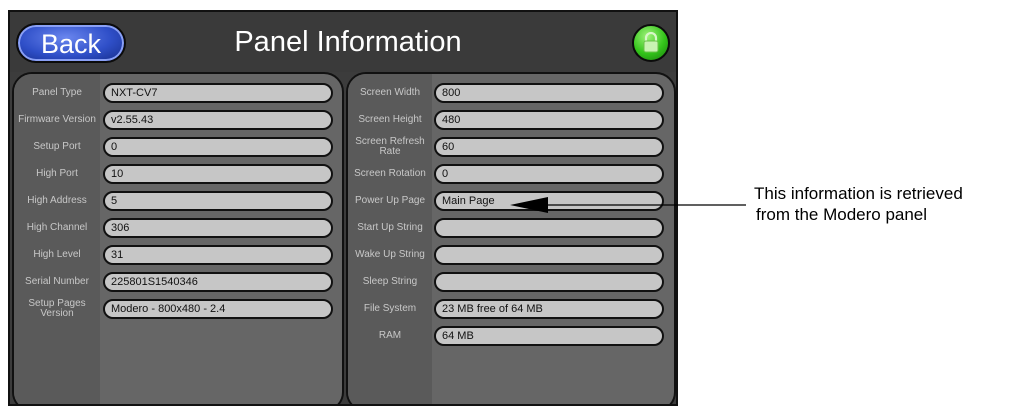  I want to click on annotation-line-2: from the Modero panel, so click(842, 214).